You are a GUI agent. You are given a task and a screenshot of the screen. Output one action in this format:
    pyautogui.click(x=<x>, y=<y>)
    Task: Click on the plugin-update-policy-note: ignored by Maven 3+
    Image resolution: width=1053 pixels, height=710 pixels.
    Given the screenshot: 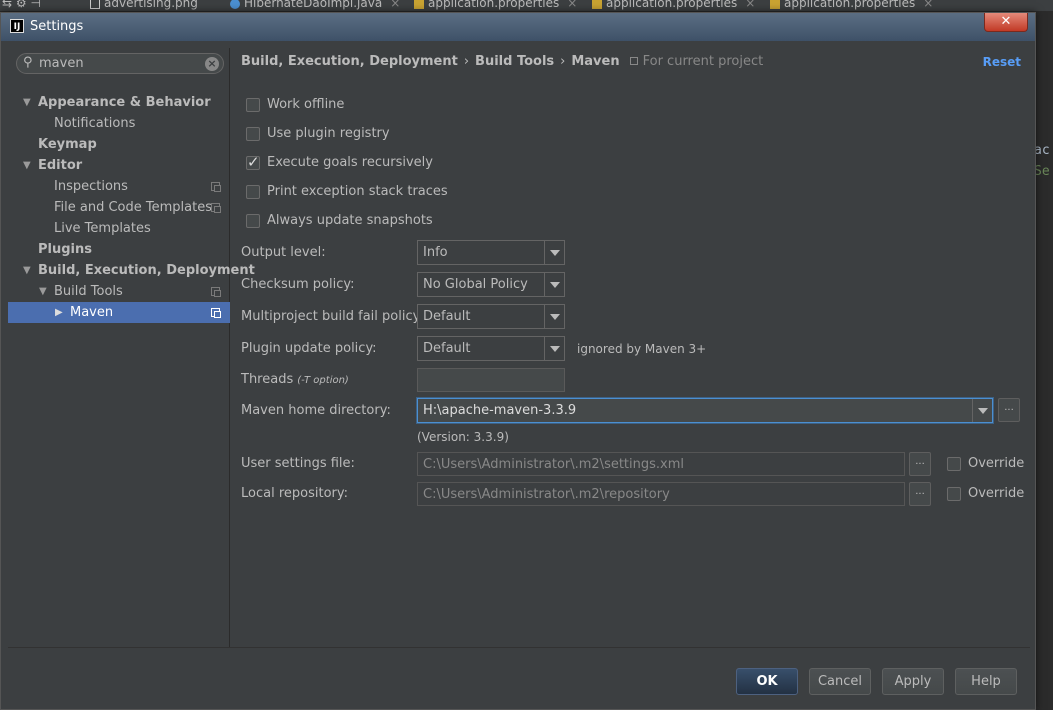 What is the action you would take?
    pyautogui.click(x=642, y=349)
    